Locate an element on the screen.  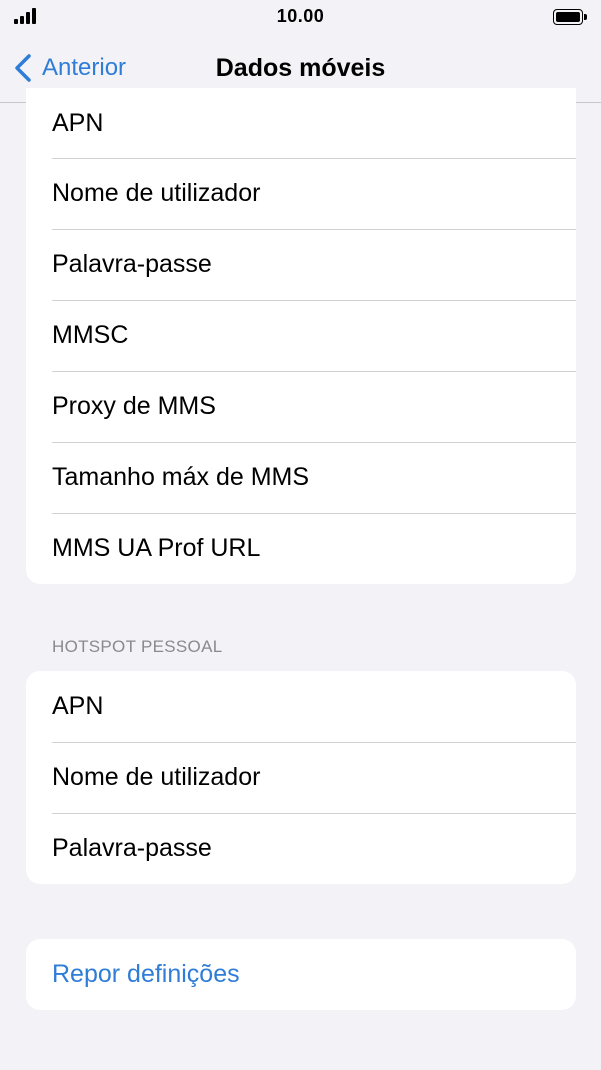
setting-row-username: Nome de utilizador is located at coordinates (301, 193).